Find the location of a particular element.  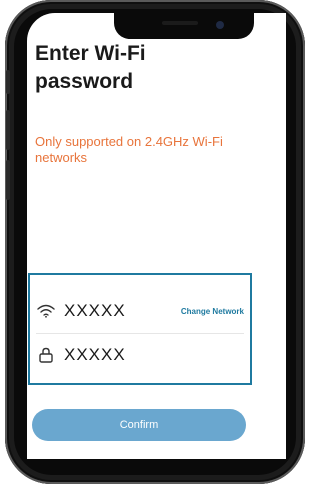

lock-icon is located at coordinates (46, 355).